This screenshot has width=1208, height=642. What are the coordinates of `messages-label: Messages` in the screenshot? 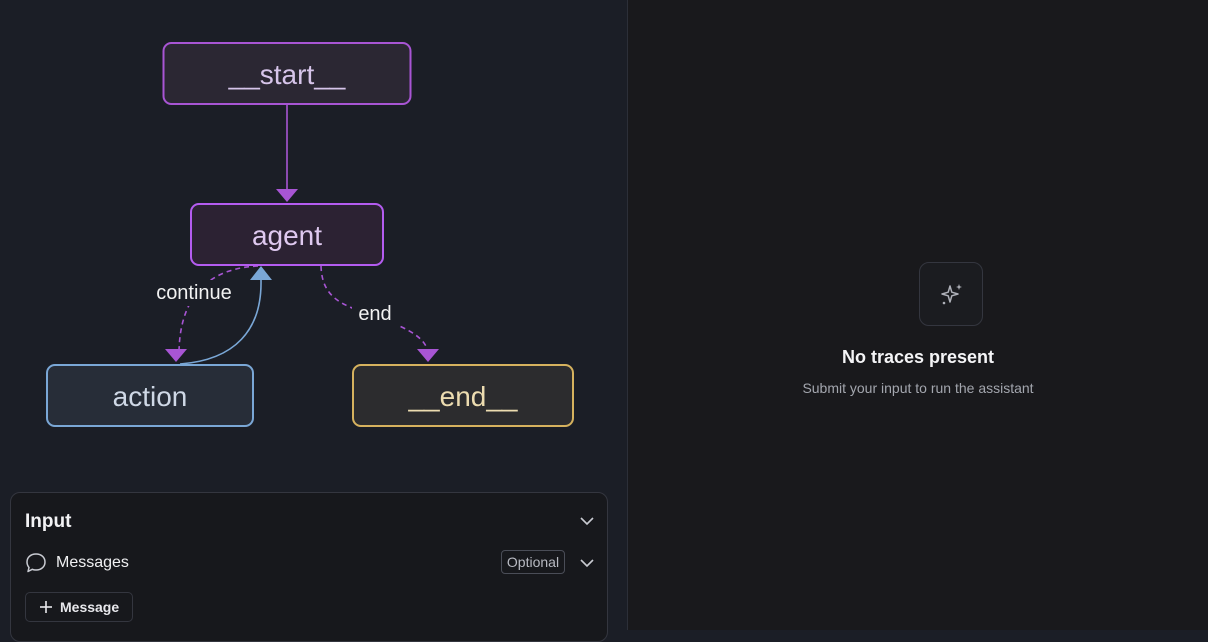 It's located at (92, 562).